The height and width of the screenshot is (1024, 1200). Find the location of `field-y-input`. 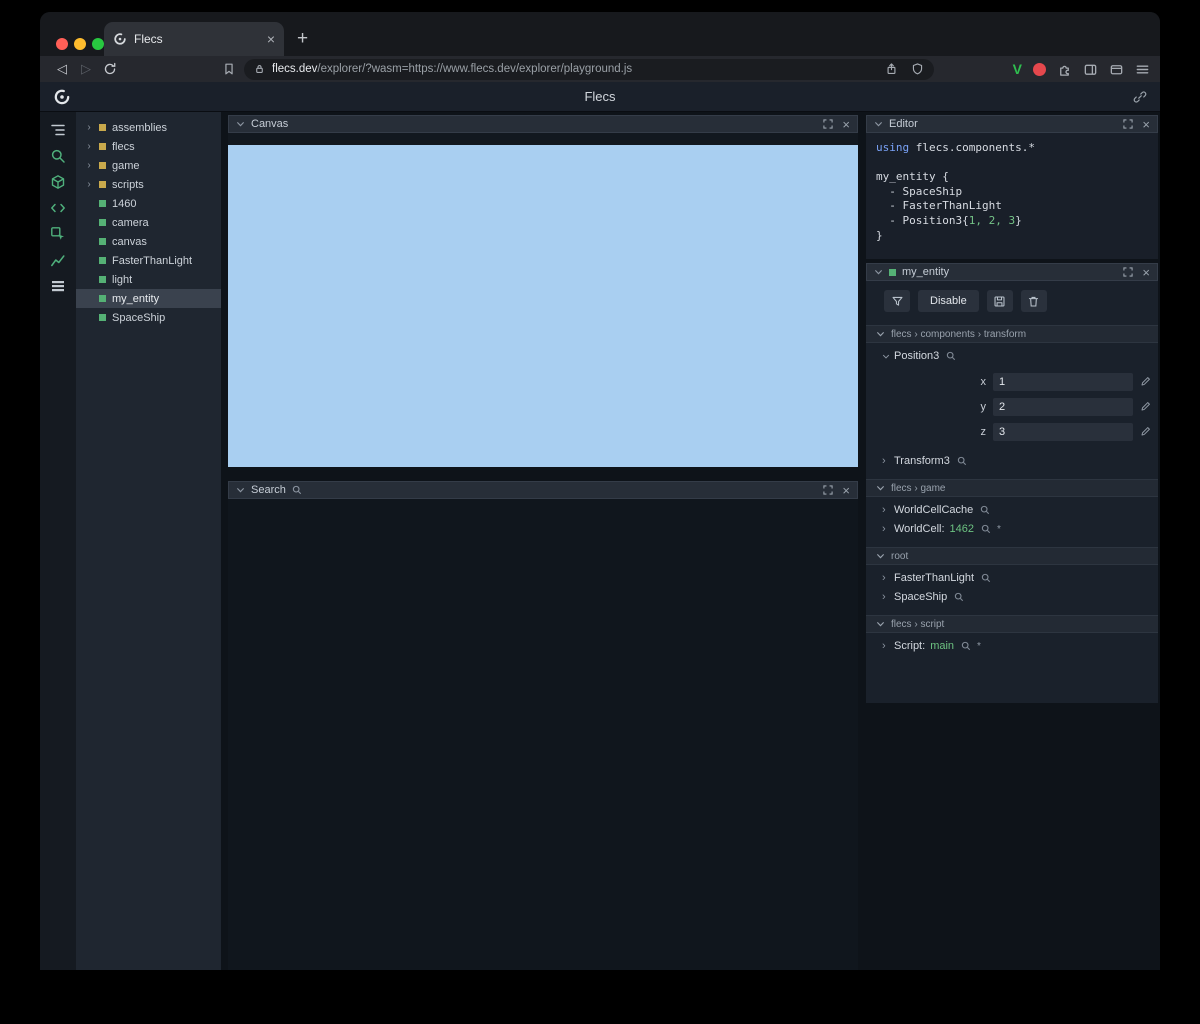

field-y-input is located at coordinates (1063, 406).